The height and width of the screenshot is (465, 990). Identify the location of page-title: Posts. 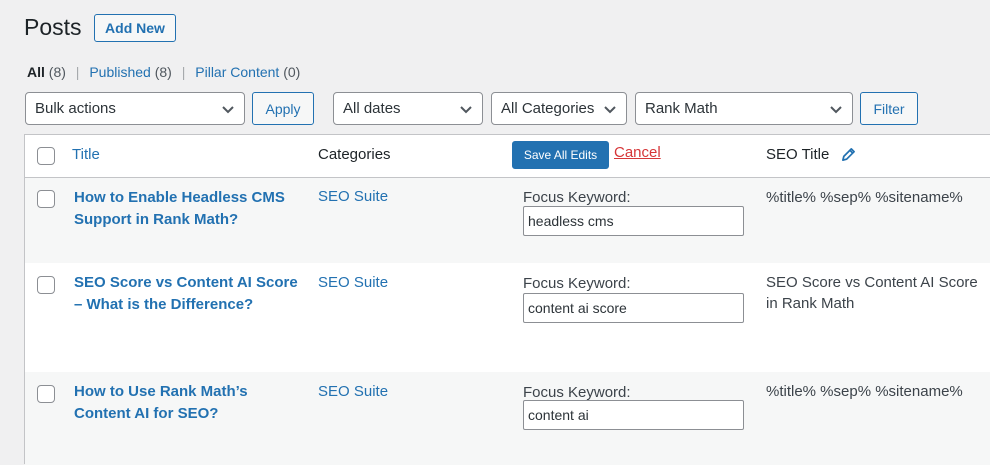
(53, 27).